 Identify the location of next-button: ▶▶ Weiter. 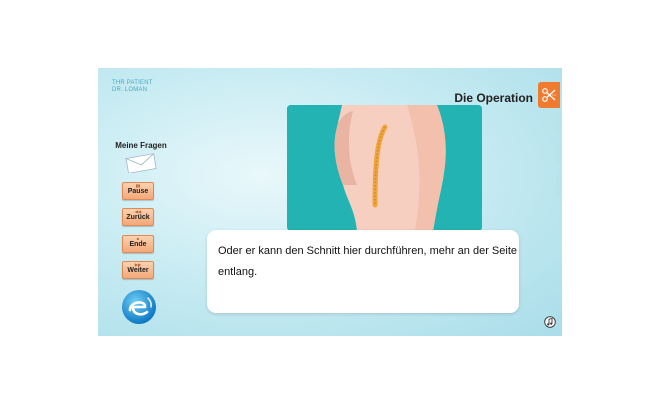
(138, 270).